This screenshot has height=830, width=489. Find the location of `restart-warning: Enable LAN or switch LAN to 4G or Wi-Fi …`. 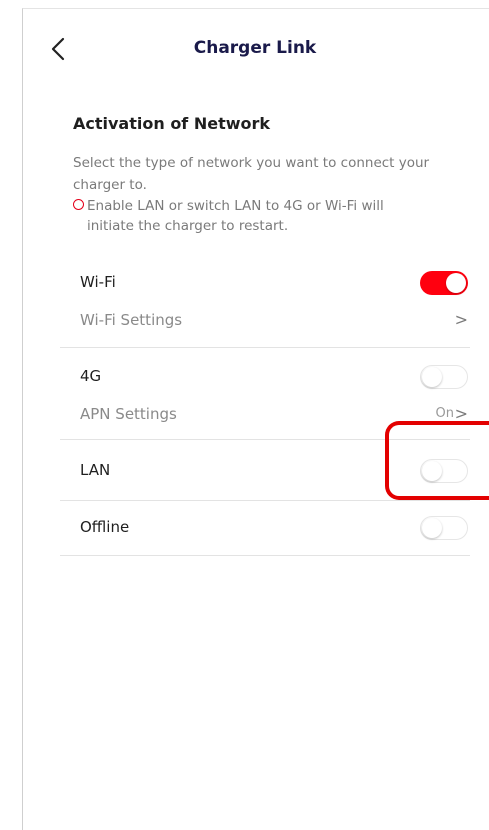

restart-warning: Enable LAN or switch LAN to 4G or Wi-Fi … is located at coordinates (268, 216).